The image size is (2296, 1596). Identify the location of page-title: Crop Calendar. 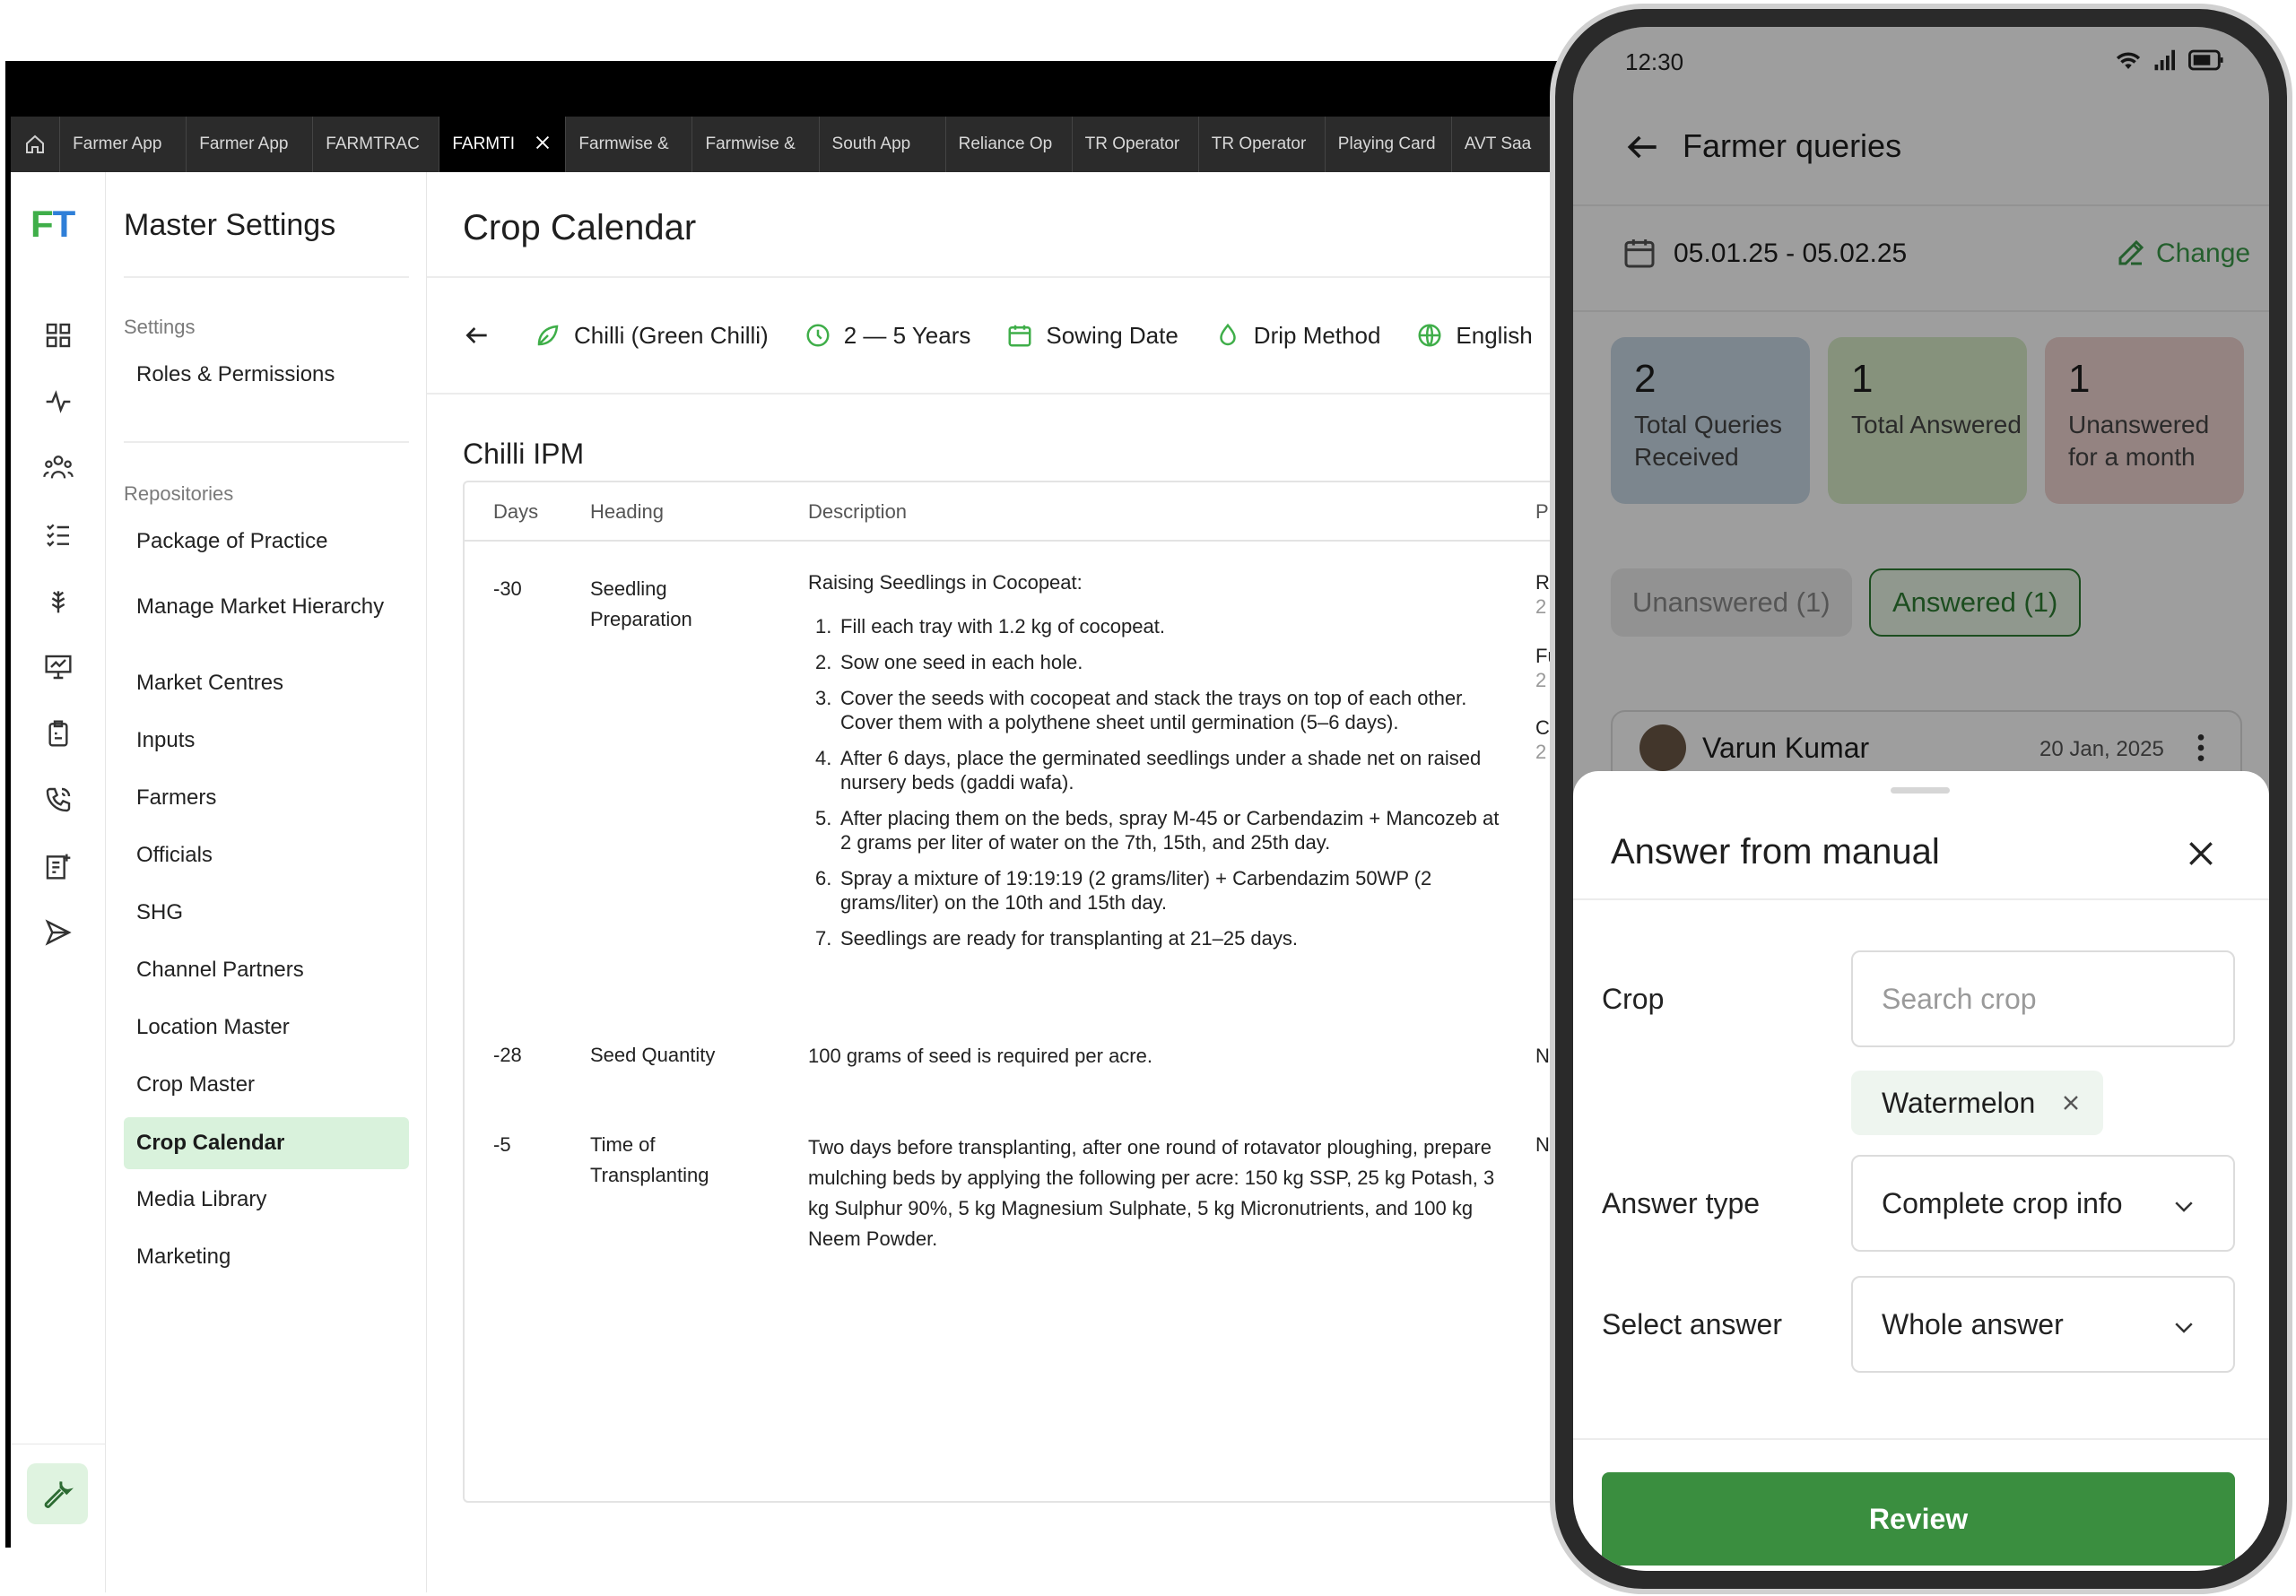
(580, 228).